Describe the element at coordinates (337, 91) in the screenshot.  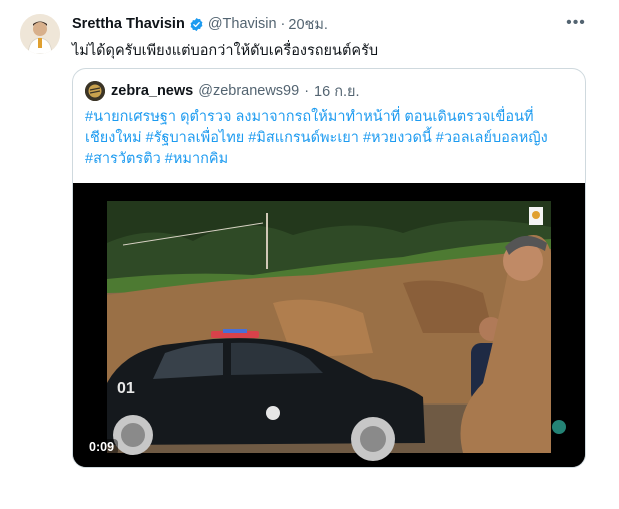
I see `quoted-tweet-date: 16 ก.ย.` at that location.